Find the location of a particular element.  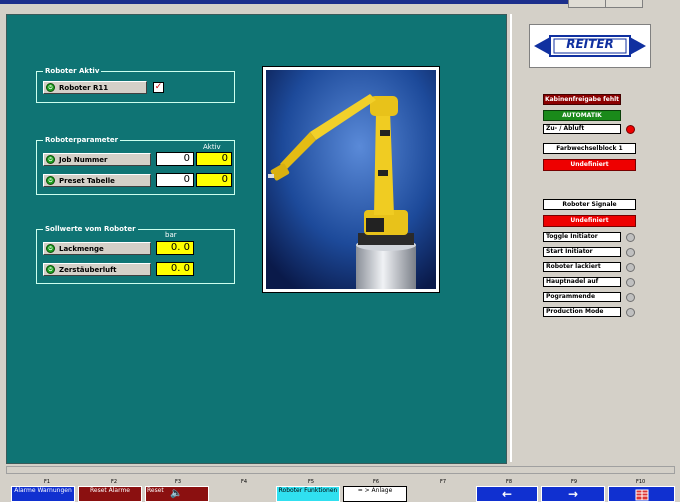

robot-r11-button: ⏻ Roboter R11 is located at coordinates (95, 87).